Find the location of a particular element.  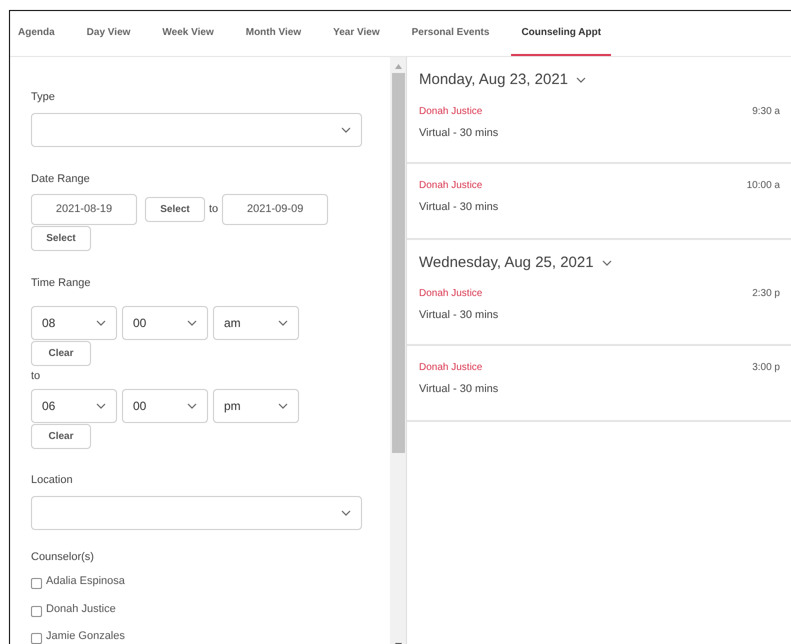

tab: Year View is located at coordinates (356, 33).